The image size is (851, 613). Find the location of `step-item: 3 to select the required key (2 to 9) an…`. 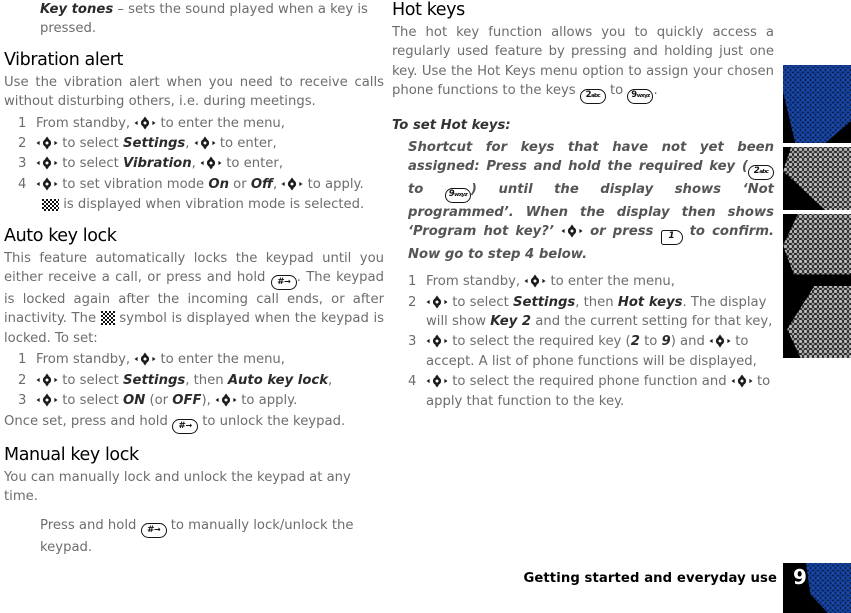

step-item: 3 to select the required key (2 to 9) an… is located at coordinates (583, 351).